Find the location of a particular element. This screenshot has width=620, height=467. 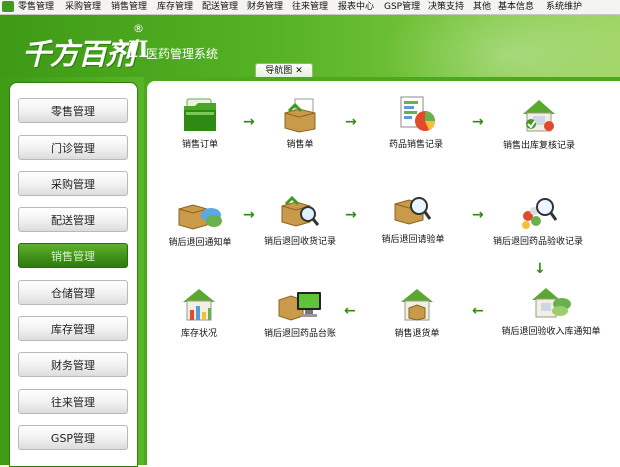

menu-item-system: 系统维护 is located at coordinates (564, 7).